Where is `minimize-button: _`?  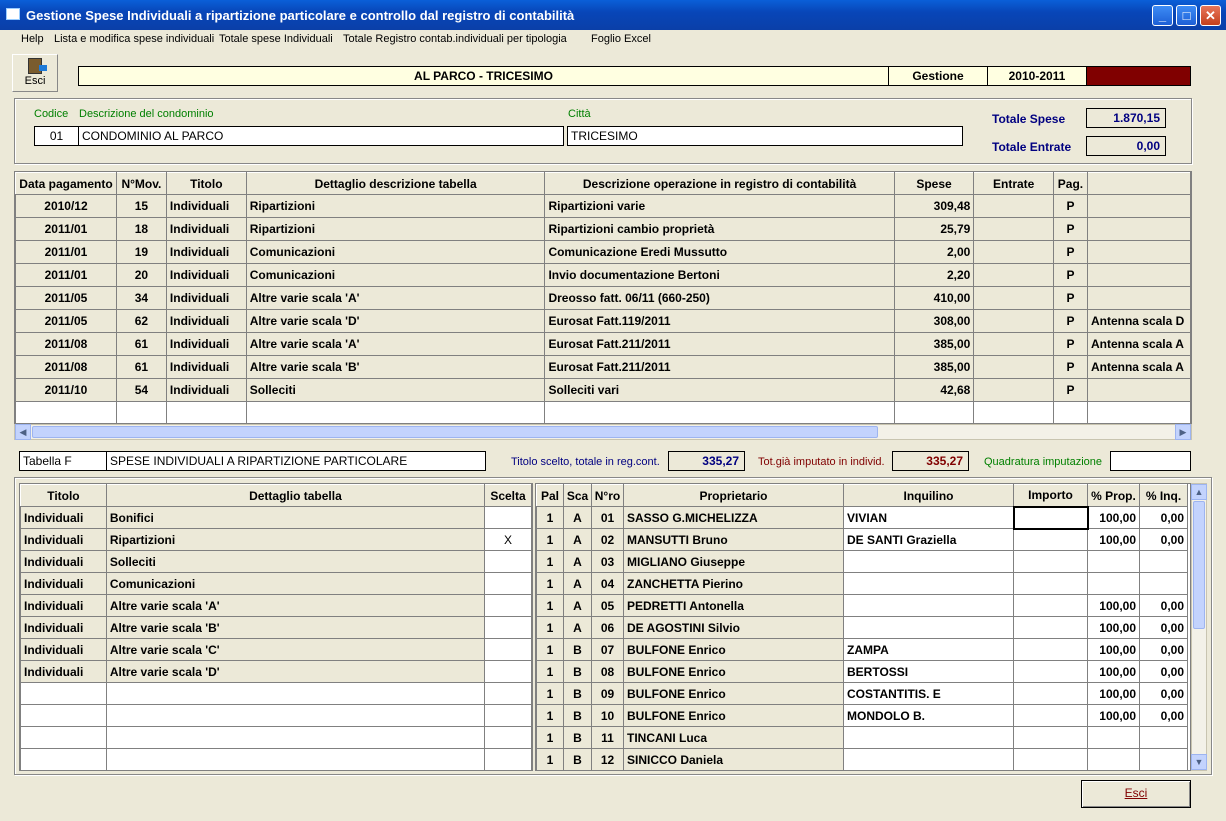 minimize-button: _ is located at coordinates (1162, 15).